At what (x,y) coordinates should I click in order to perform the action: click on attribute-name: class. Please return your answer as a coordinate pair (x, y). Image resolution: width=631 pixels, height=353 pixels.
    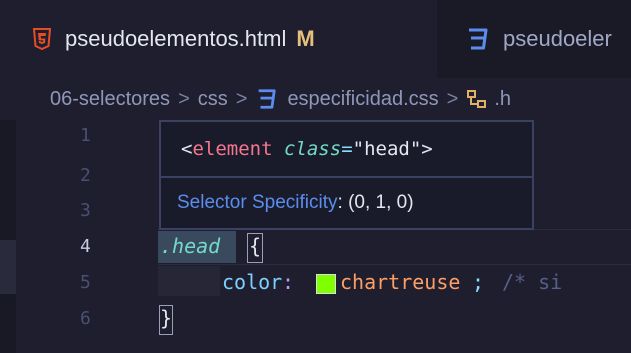
    Looking at the image, I should click on (312, 149).